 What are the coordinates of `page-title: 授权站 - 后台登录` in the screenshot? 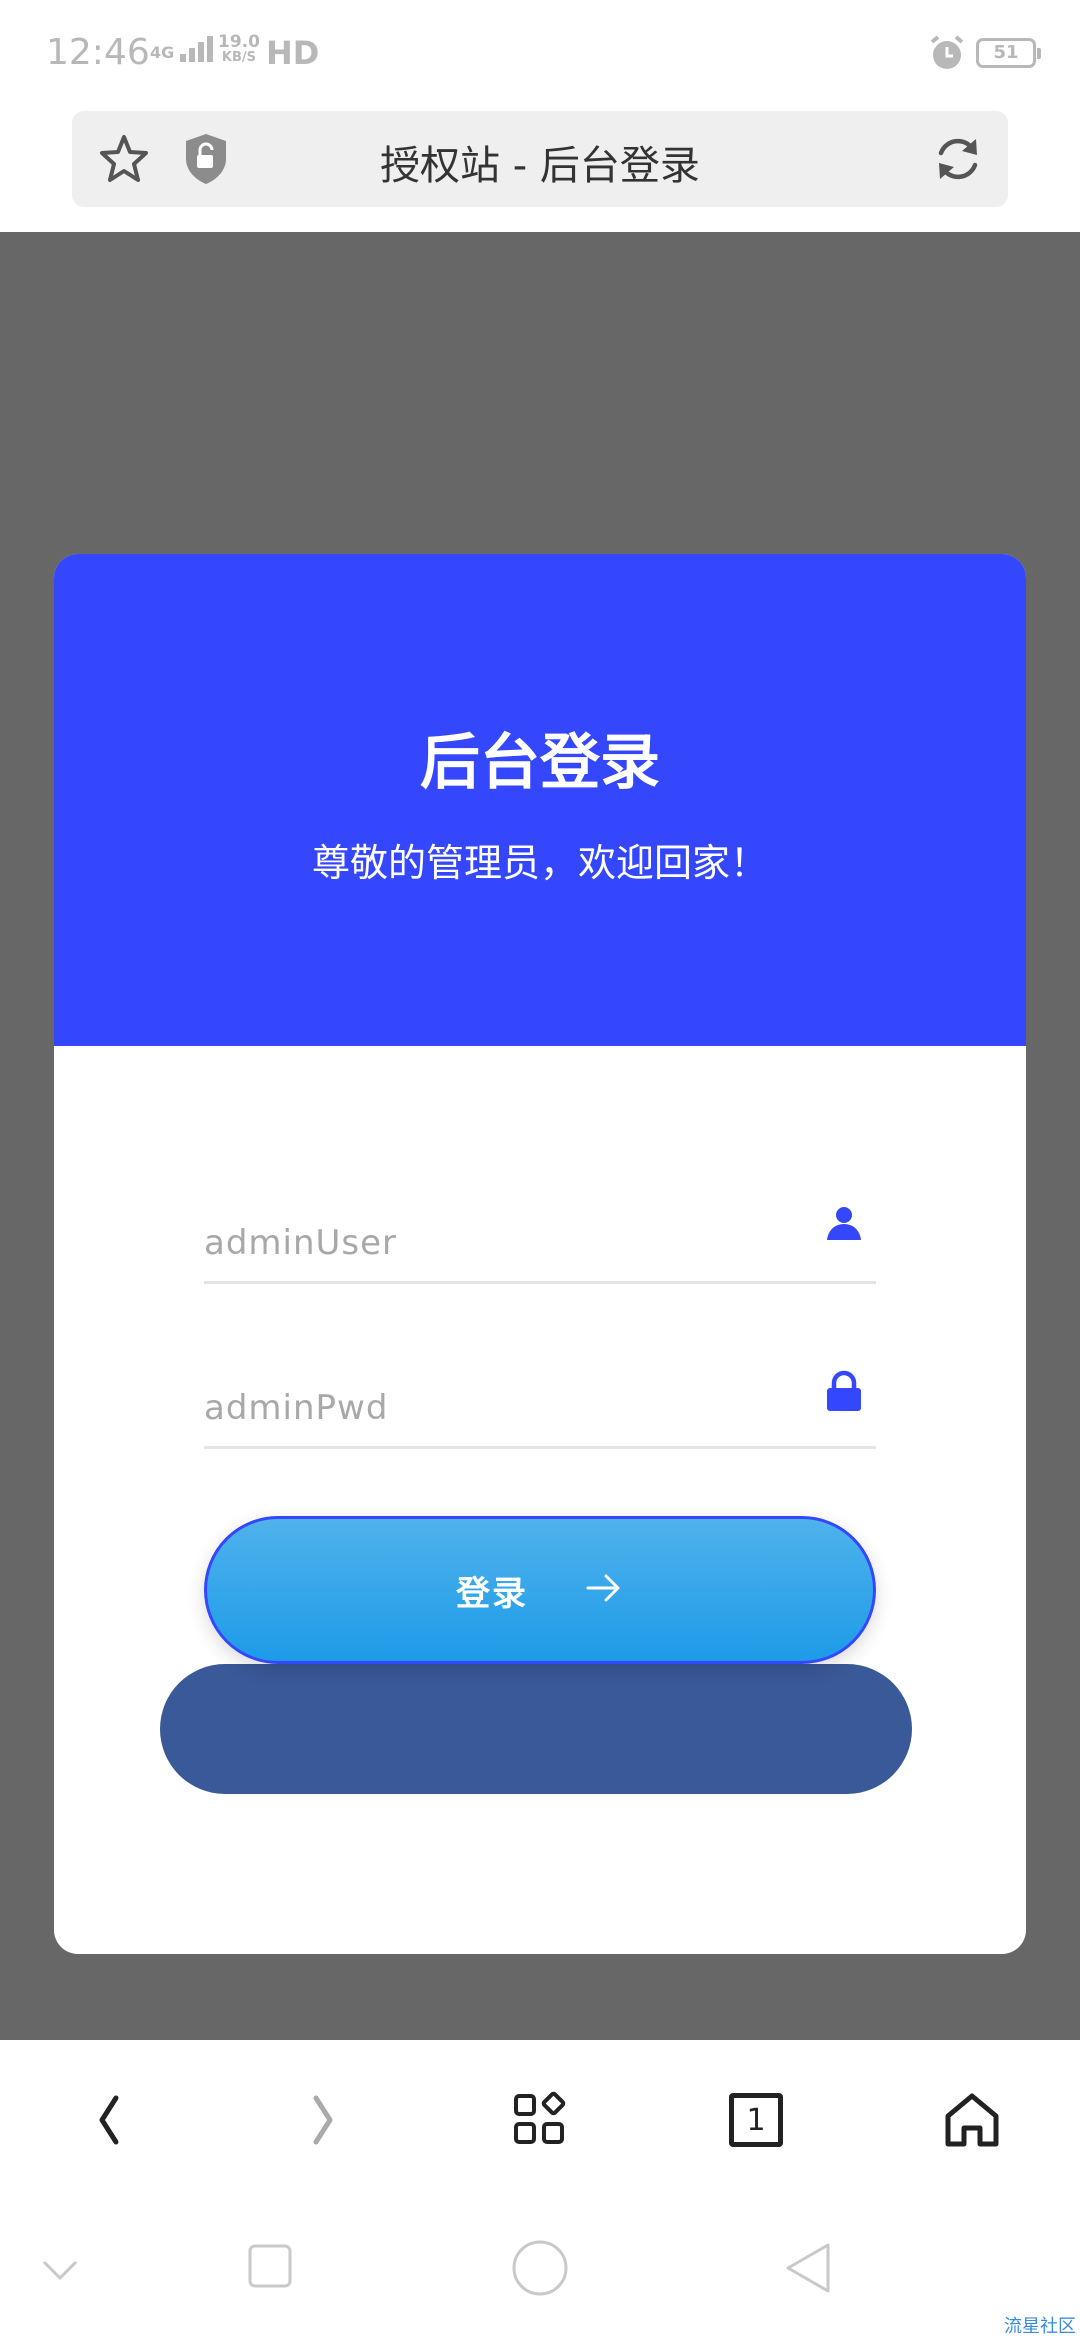 It's located at (540, 166).